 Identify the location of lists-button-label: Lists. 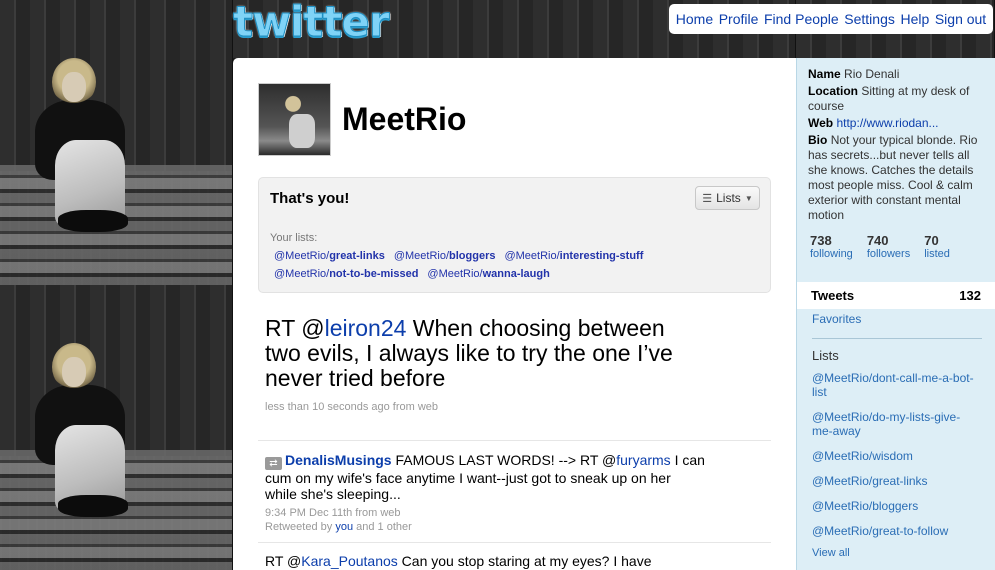
(728, 198).